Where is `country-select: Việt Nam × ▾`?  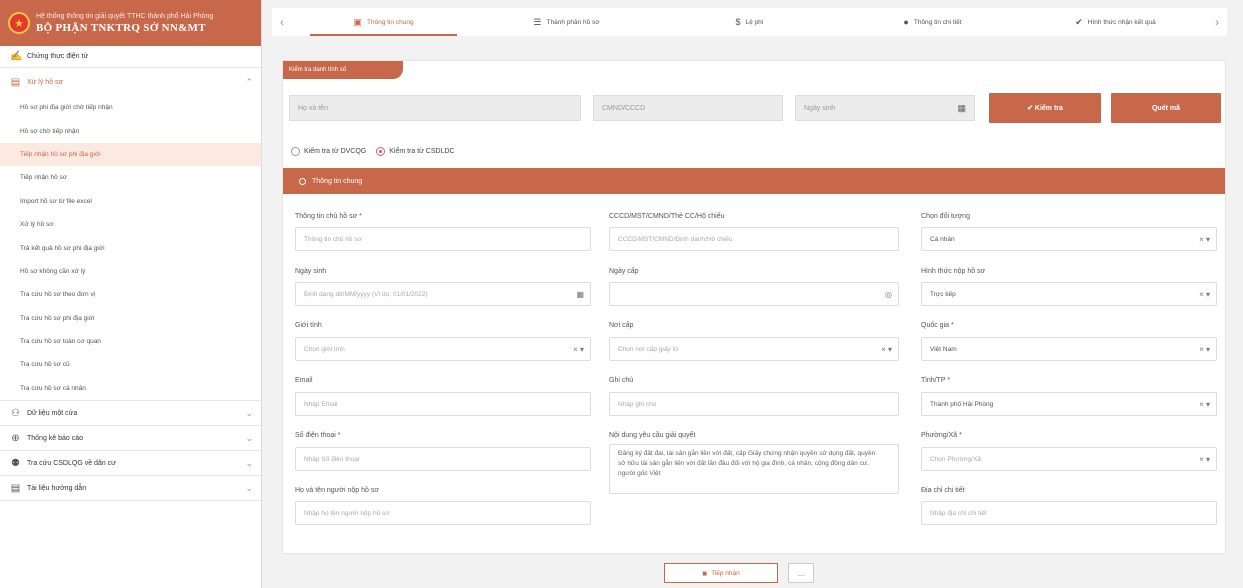
country-select: Việt Nam × ▾ is located at coordinates (1069, 349).